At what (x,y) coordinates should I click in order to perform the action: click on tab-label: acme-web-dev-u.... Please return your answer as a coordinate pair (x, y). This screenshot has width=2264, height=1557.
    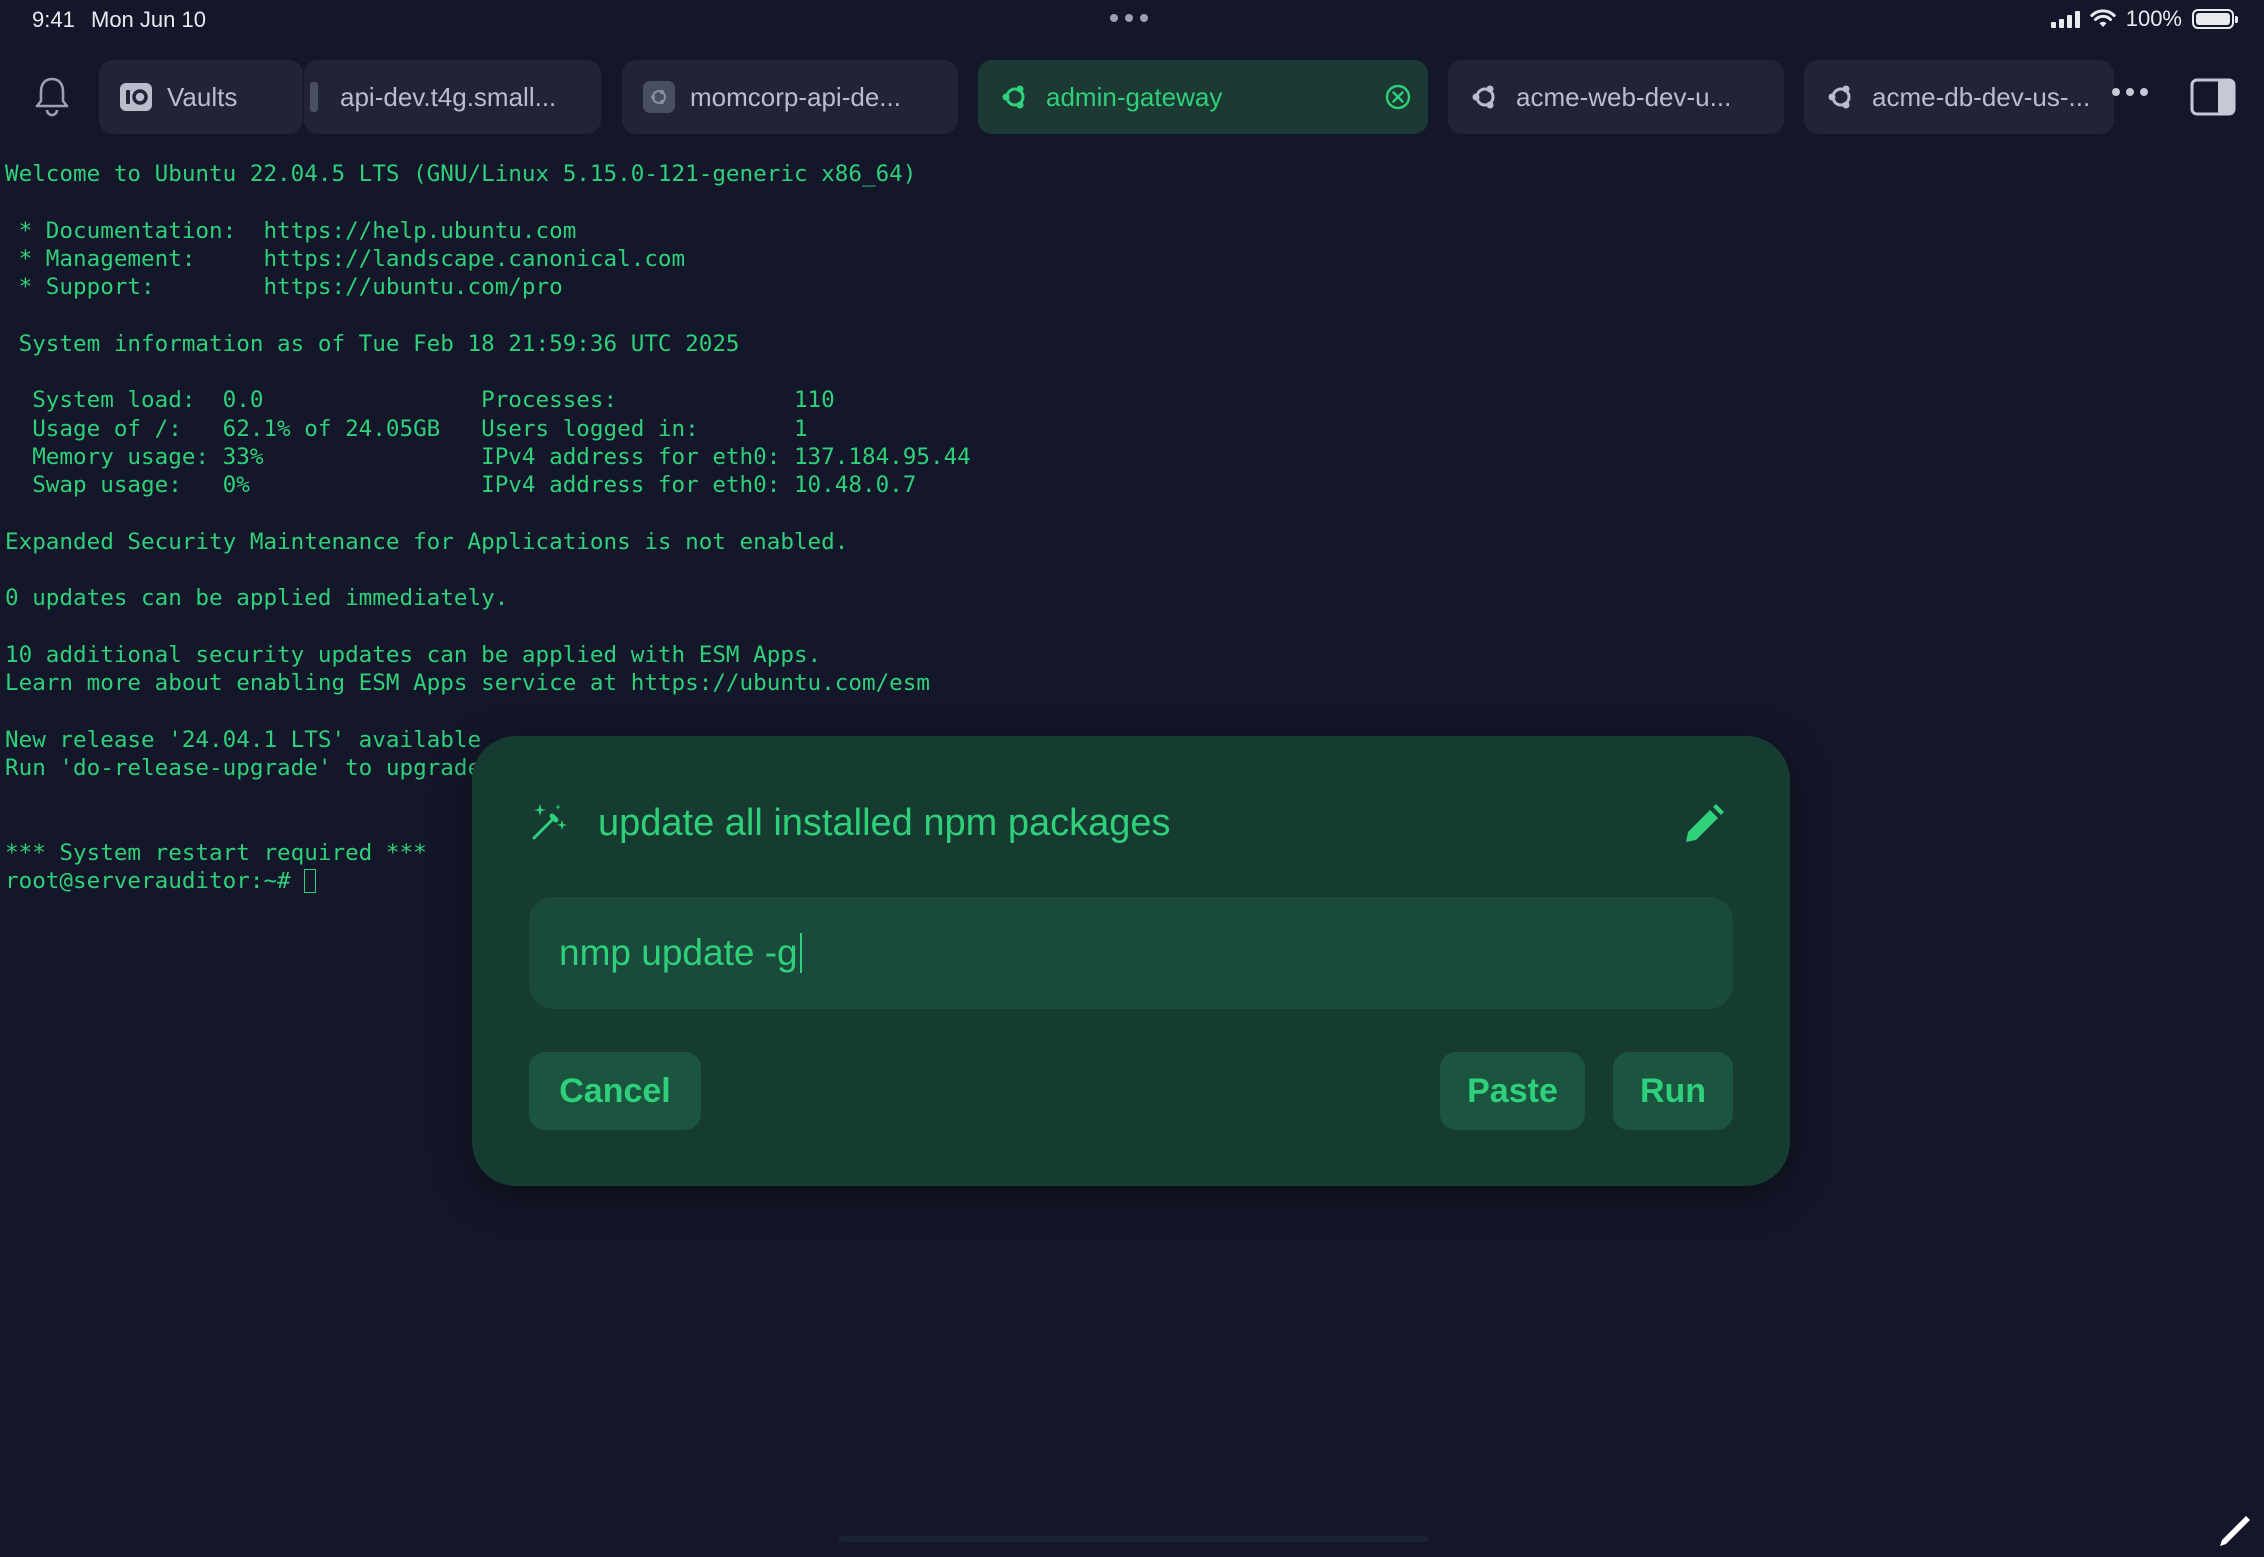
    Looking at the image, I should click on (1624, 96).